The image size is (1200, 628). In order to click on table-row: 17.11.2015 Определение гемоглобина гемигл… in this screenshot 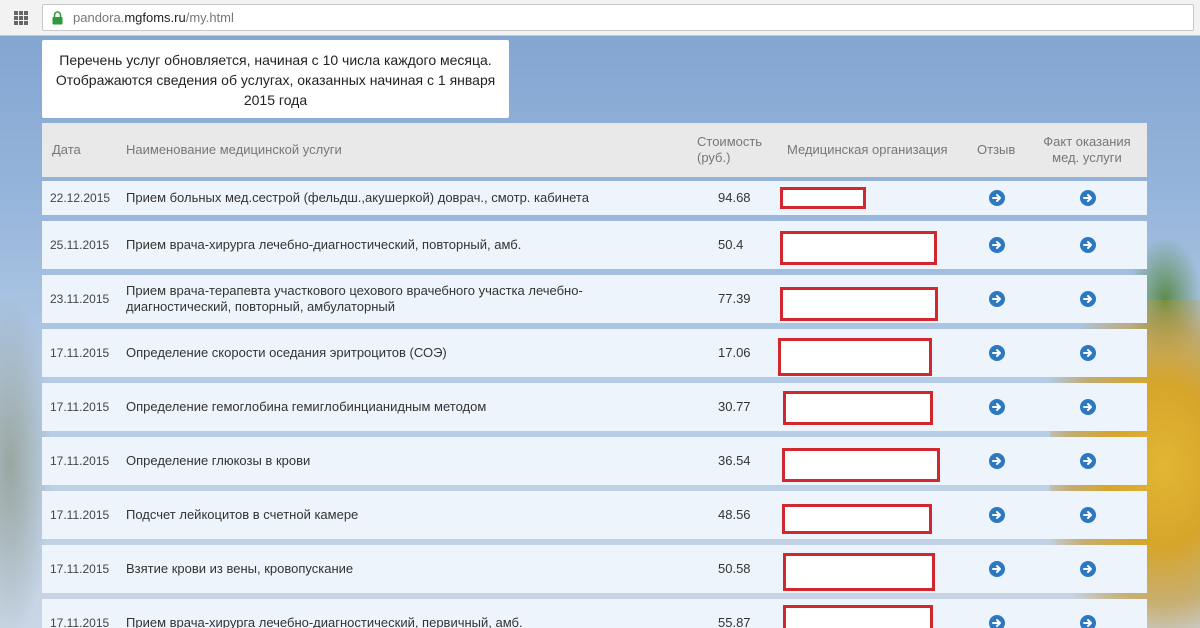, I will do `click(594, 407)`.